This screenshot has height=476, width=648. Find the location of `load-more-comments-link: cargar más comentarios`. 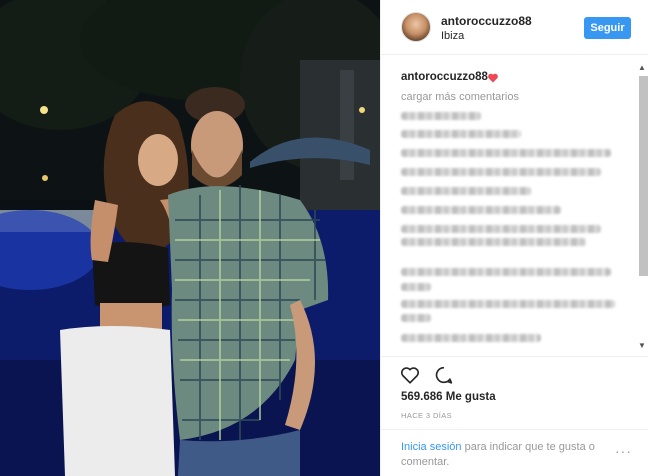

load-more-comments-link: cargar más comentarios is located at coordinates (460, 97).